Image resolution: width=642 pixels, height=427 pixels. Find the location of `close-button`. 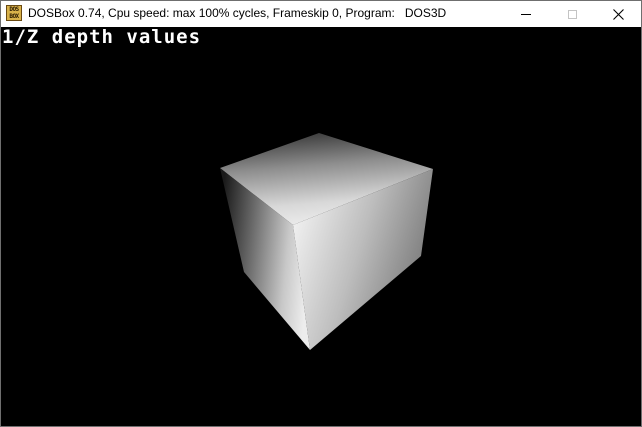

close-button is located at coordinates (618, 14).